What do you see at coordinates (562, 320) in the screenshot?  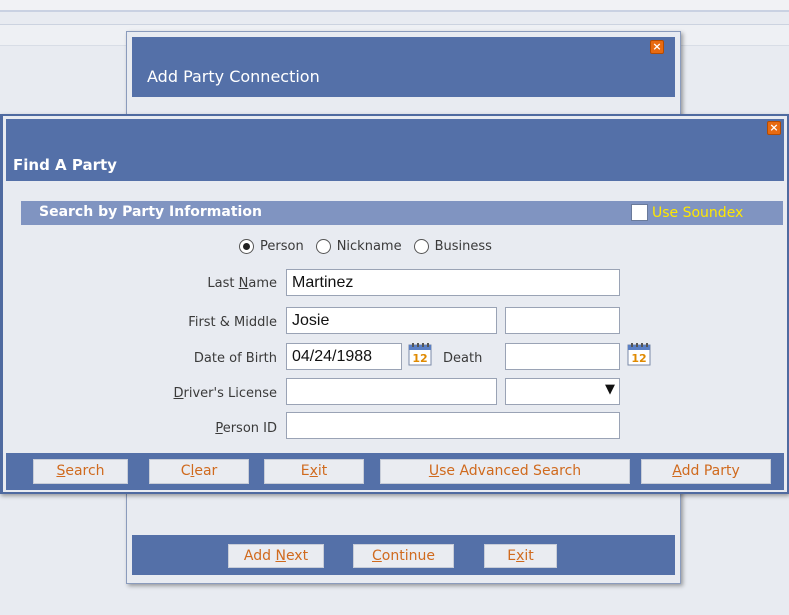 I see `middle-name-field` at bounding box center [562, 320].